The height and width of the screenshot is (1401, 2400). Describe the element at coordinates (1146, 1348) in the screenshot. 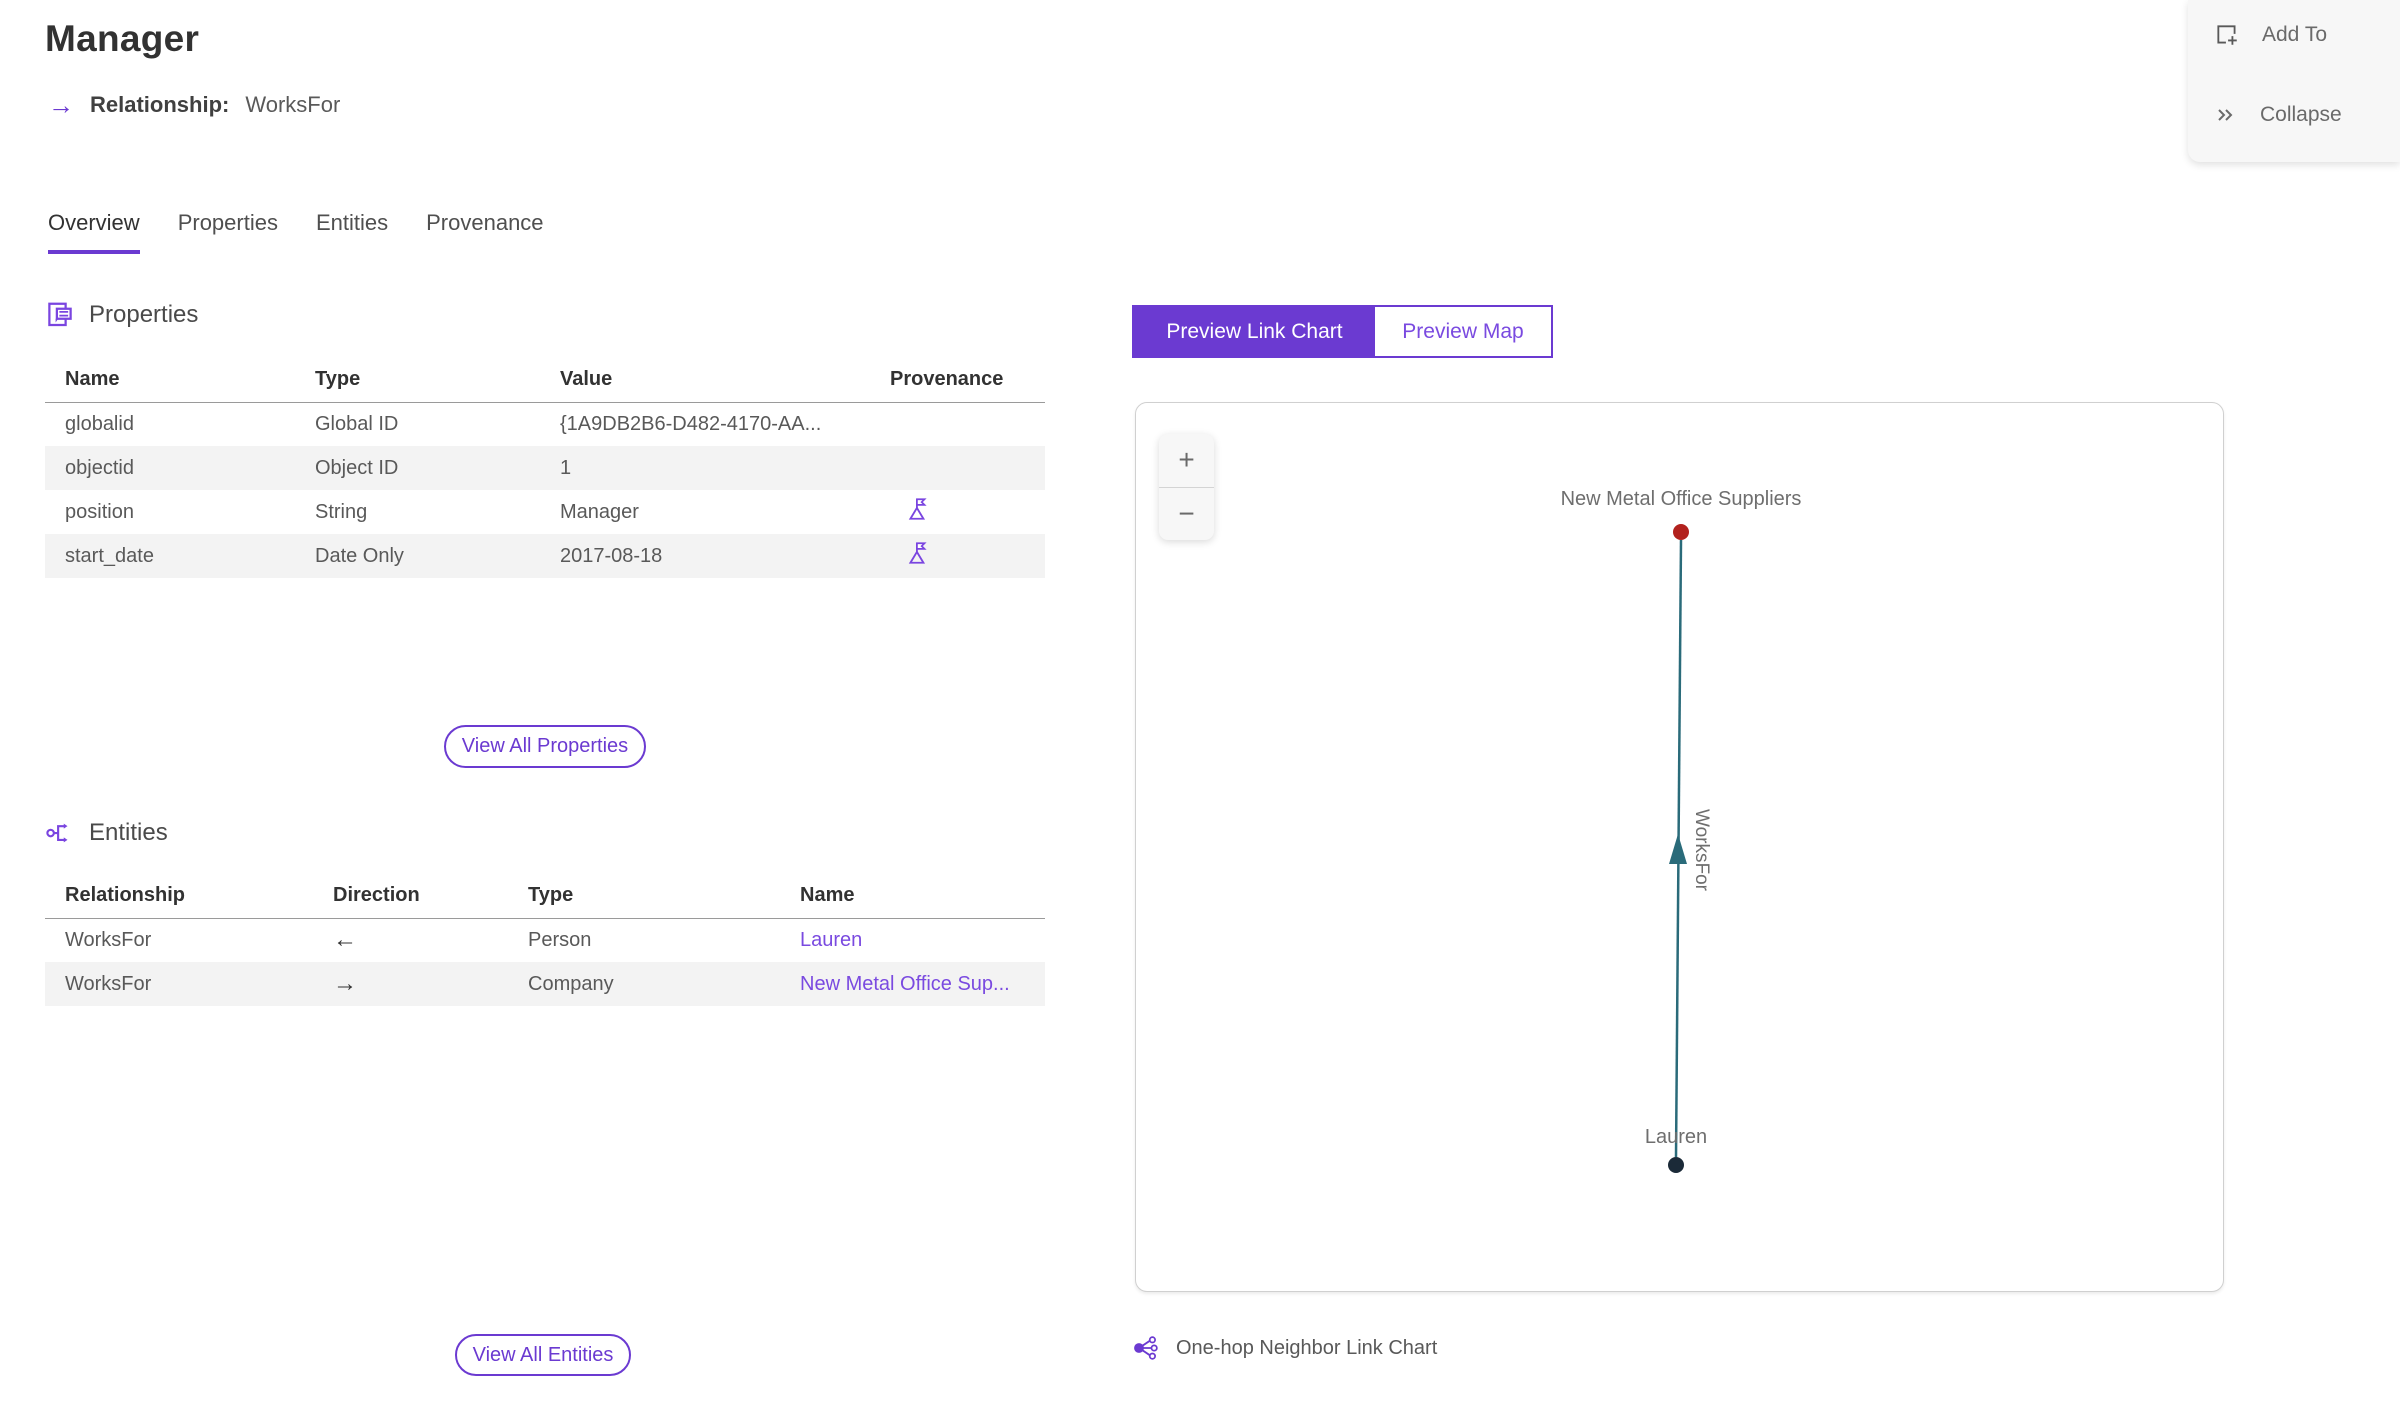

I see `one-hop-link-chart-icon` at that location.